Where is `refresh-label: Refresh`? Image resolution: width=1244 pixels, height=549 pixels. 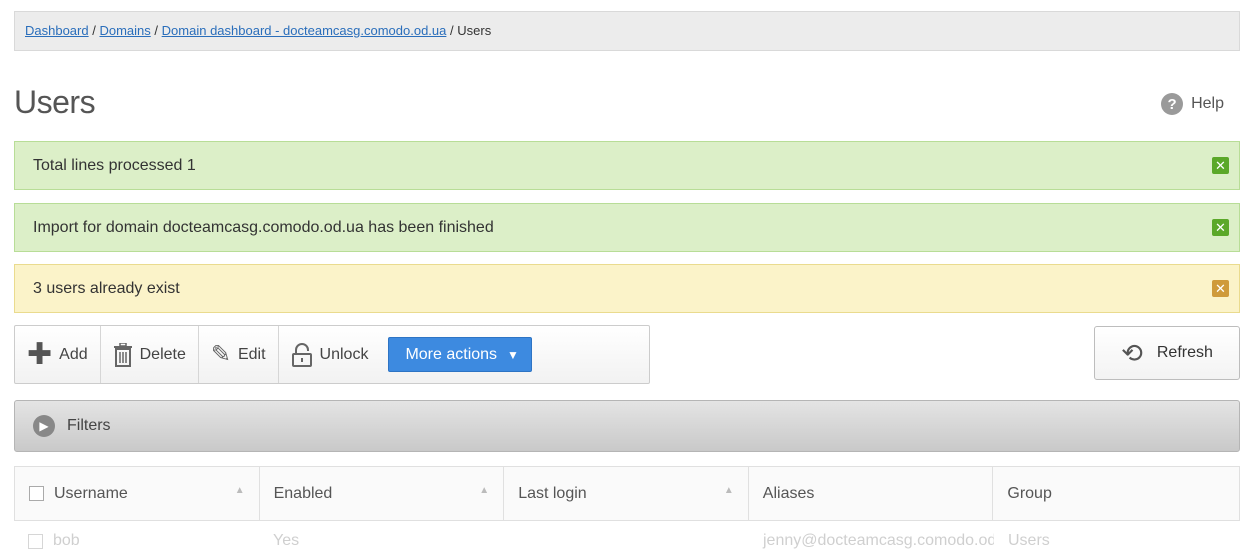
refresh-label: Refresh is located at coordinates (1184, 352).